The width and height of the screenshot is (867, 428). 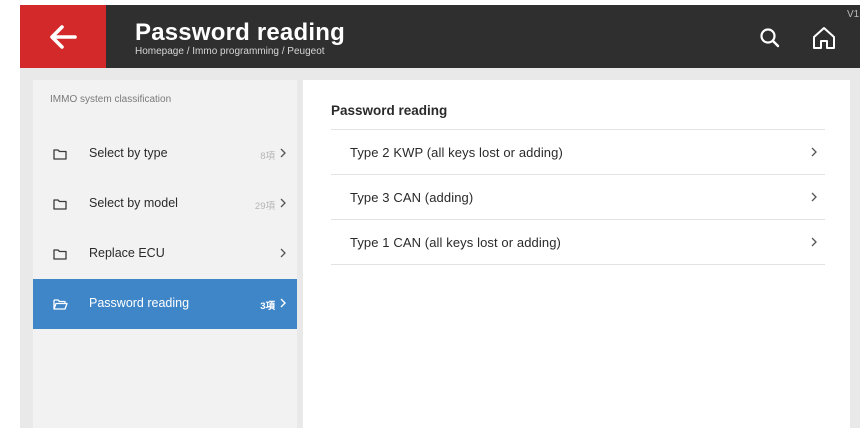 I want to click on list-item-type-3-can: Type 3 CAN (adding), so click(x=578, y=197).